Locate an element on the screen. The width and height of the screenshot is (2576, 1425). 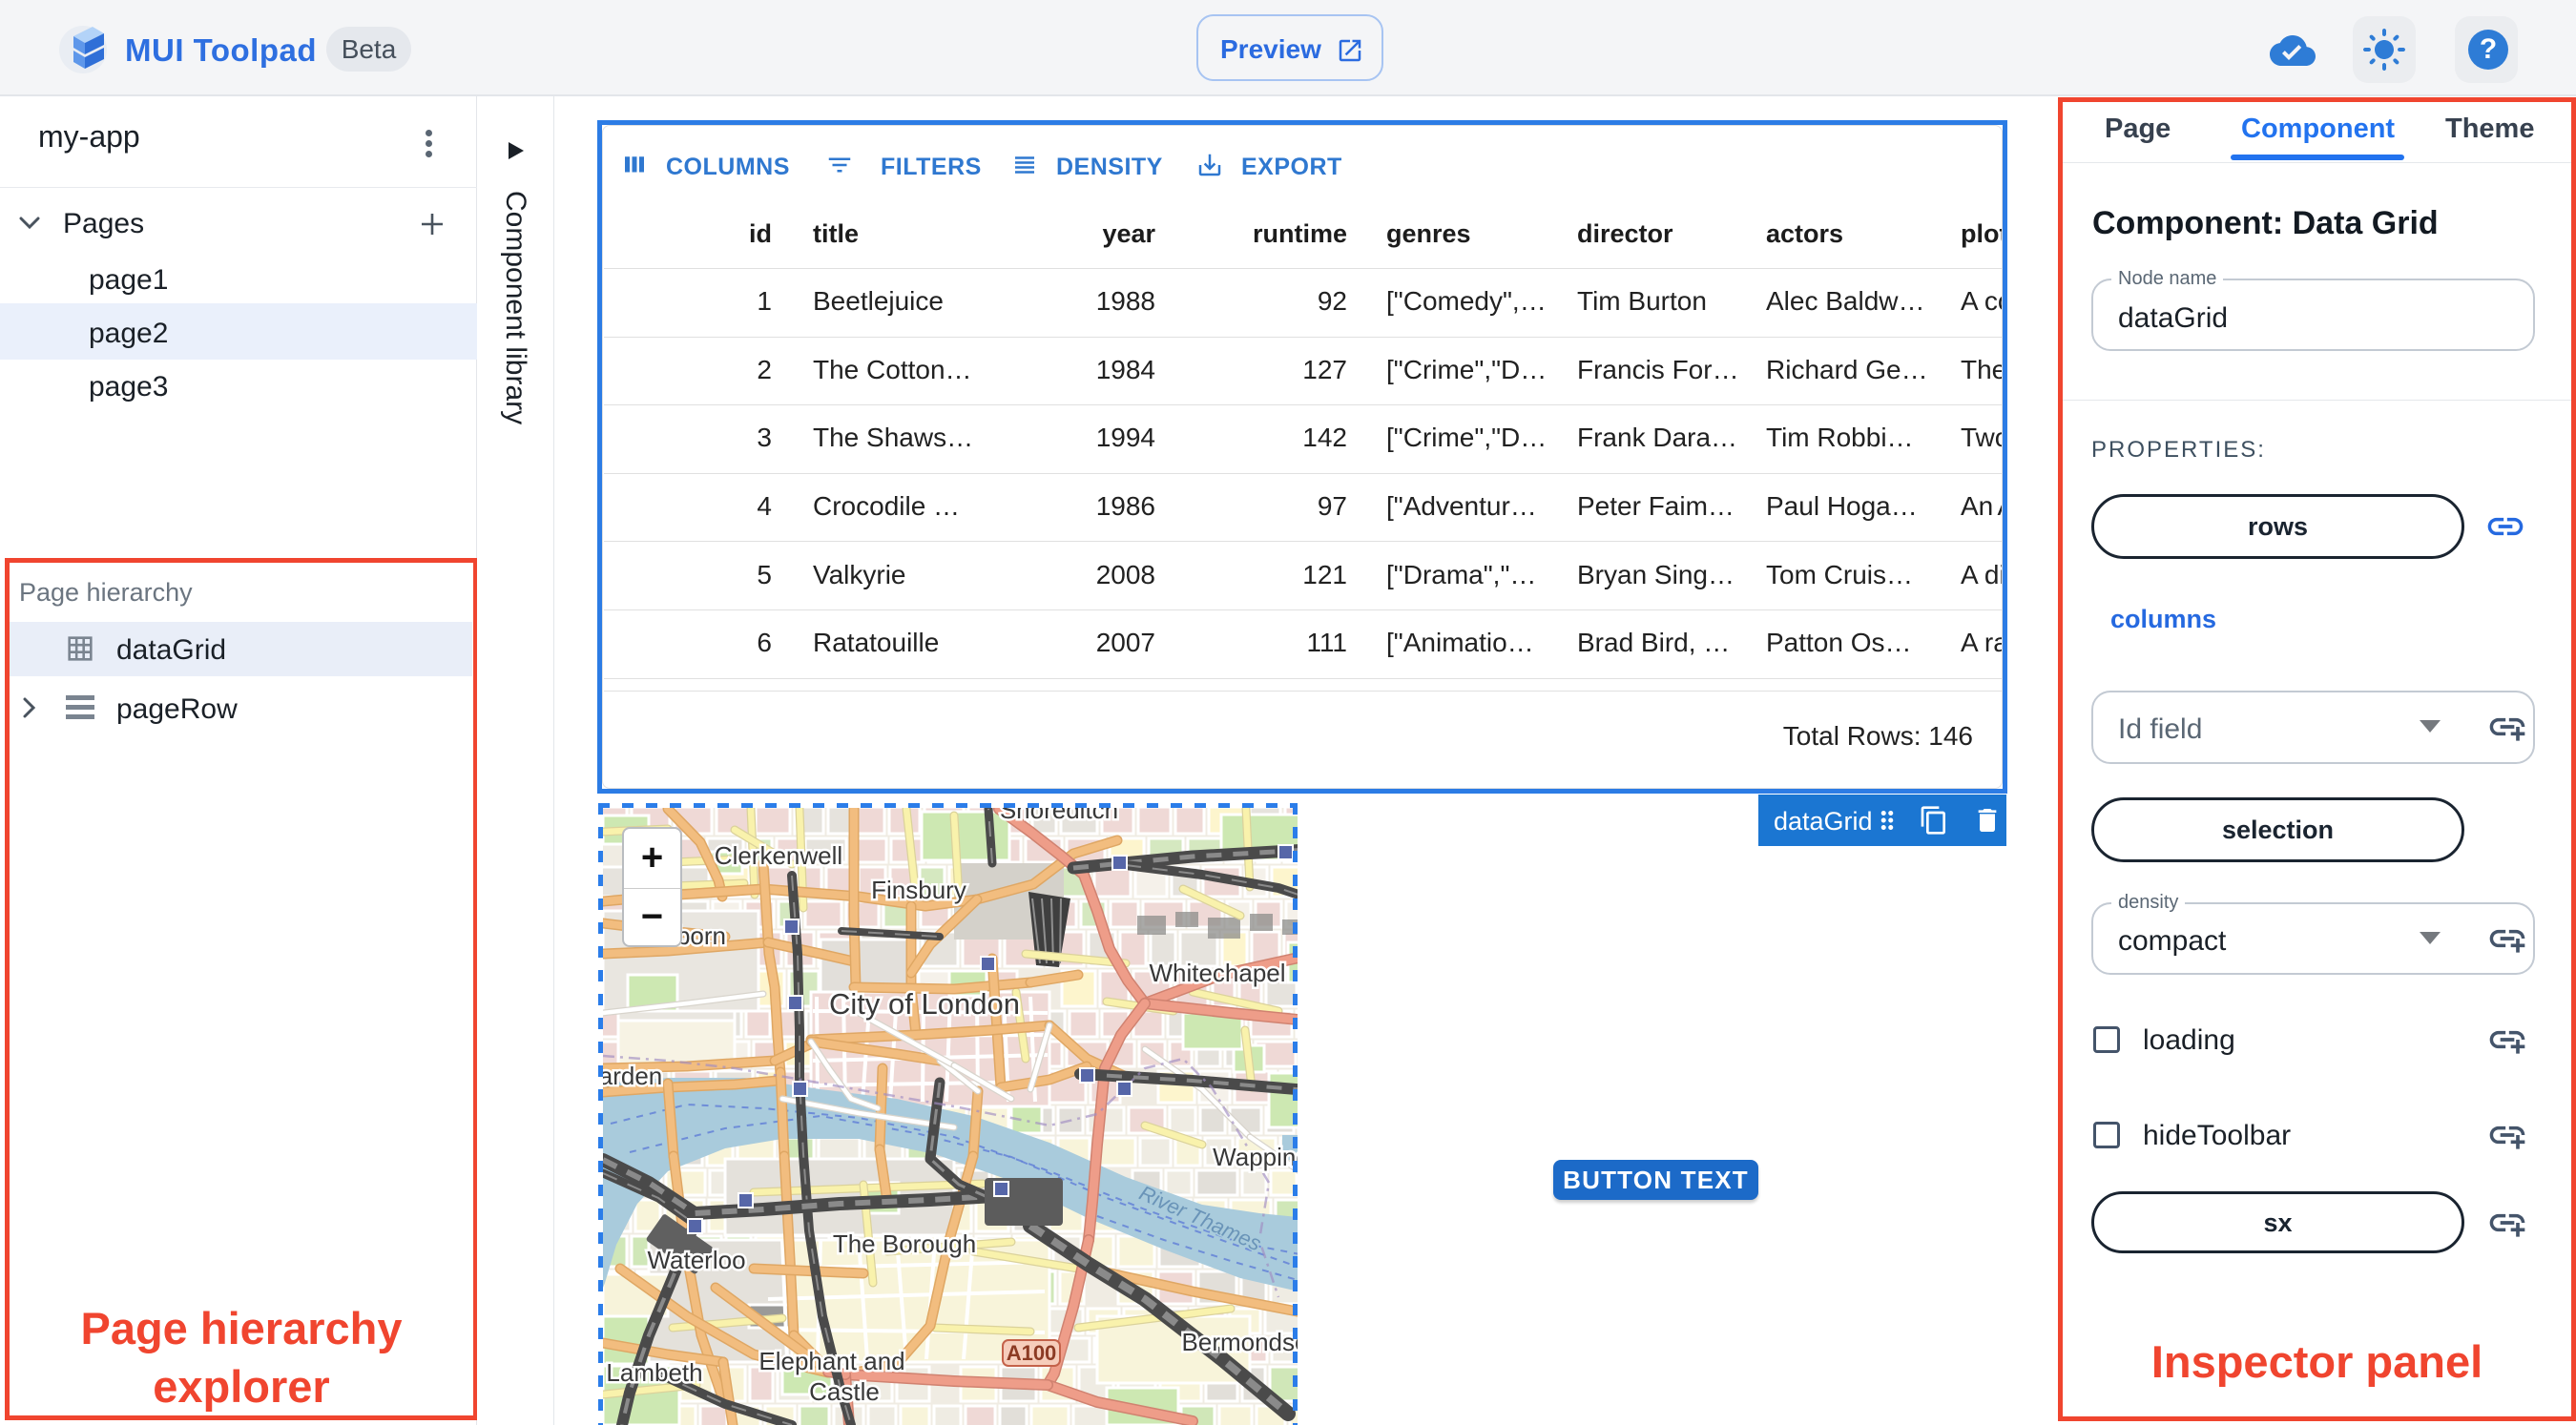
svg-text: Lambeth is located at coordinates (654, 1372).